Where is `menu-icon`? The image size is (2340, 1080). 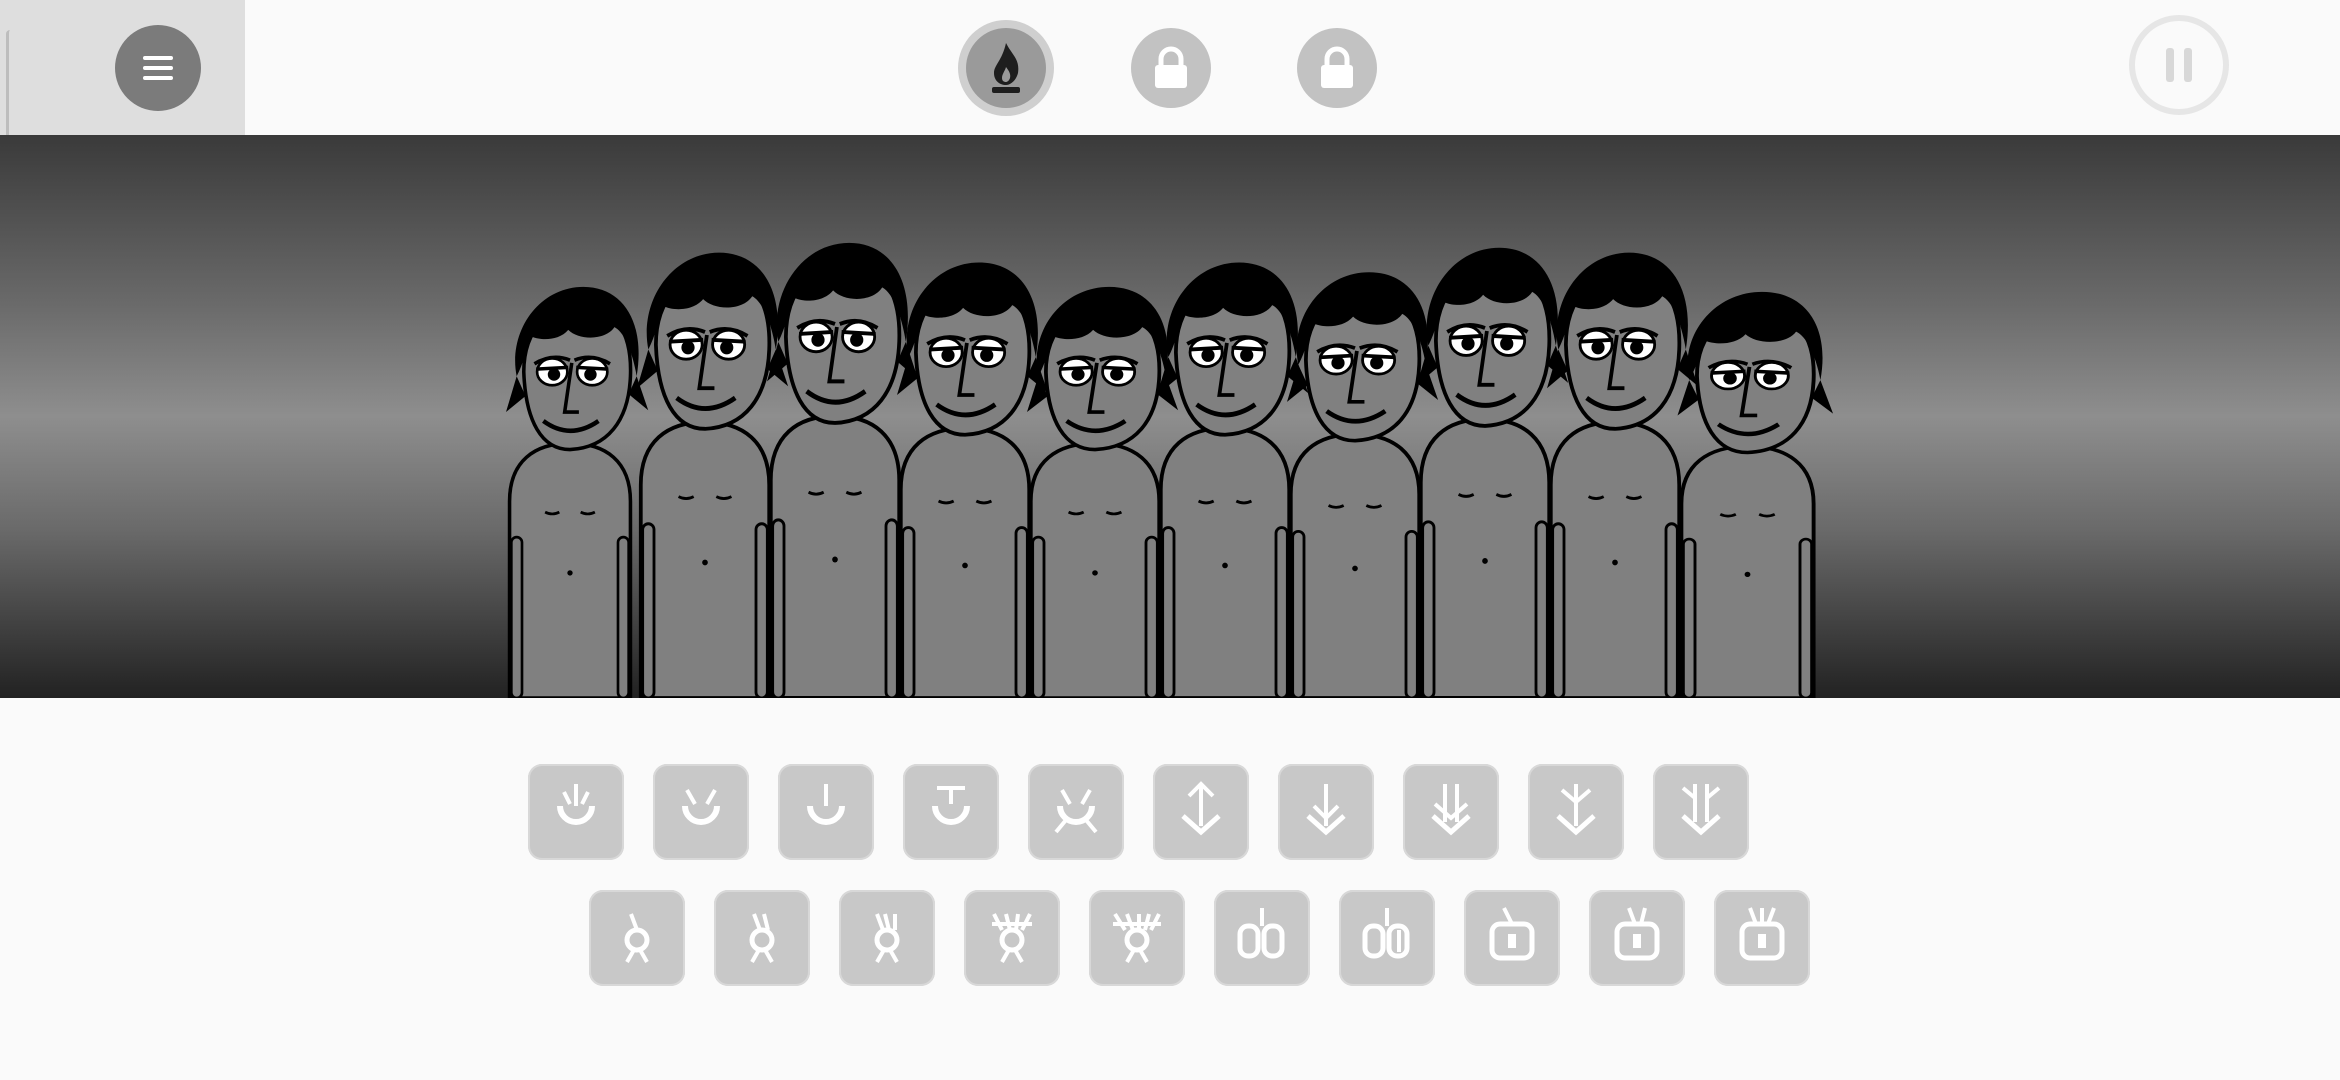
menu-icon is located at coordinates (158, 68).